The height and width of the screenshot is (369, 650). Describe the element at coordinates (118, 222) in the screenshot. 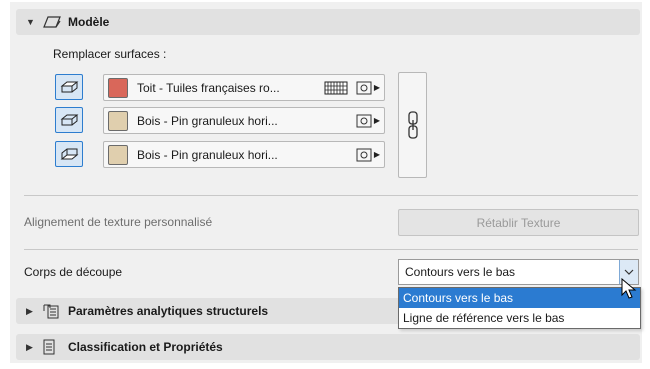

I see `texture-alignment-label: Alignement de texture personnalisé` at that location.